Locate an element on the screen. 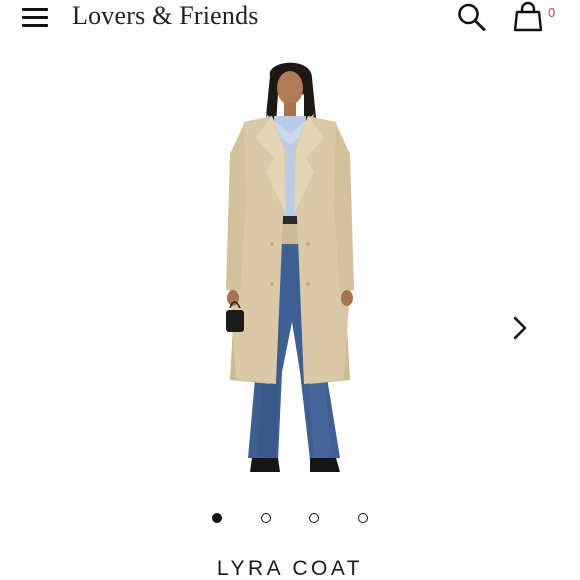 This screenshot has height=580, width=580. shopping-bag-icon is located at coordinates (528, 17).